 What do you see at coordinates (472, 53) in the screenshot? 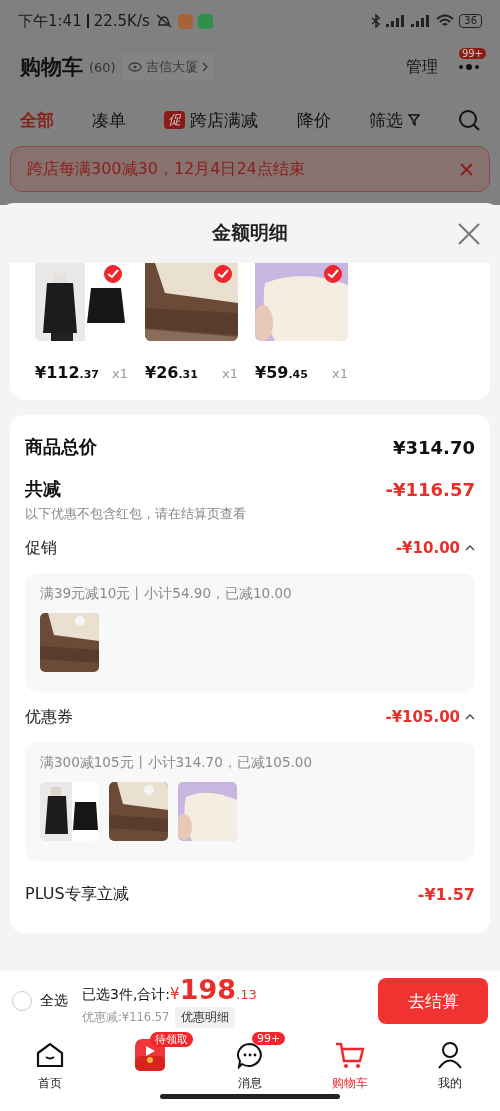
I see `notification-badge: 99+` at bounding box center [472, 53].